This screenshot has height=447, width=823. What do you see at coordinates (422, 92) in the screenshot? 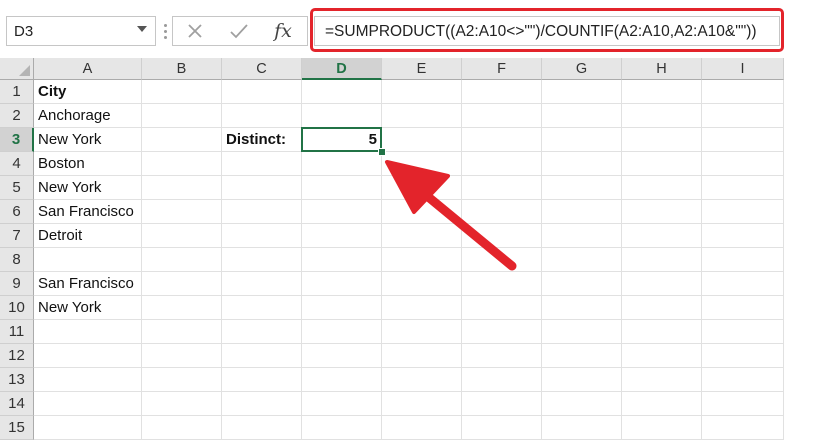
I see `cell-e1` at bounding box center [422, 92].